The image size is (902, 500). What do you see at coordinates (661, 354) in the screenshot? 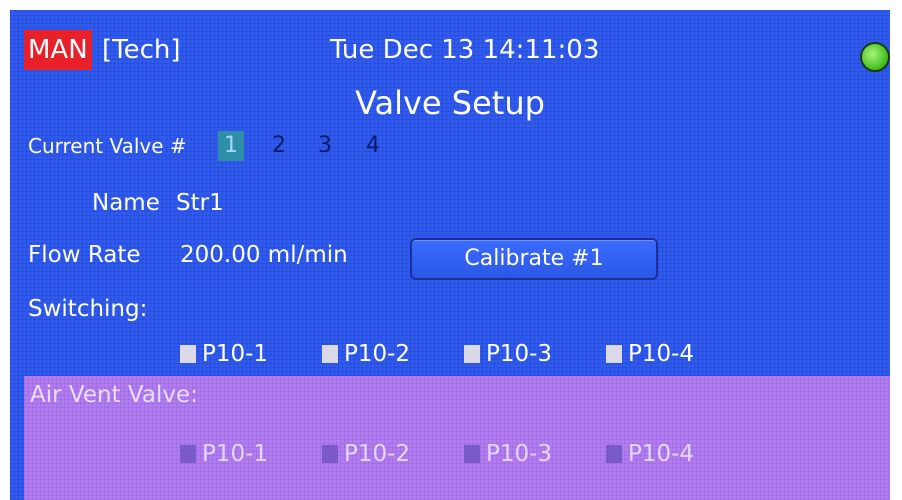
I see `switching-port-label: P10-4` at bounding box center [661, 354].